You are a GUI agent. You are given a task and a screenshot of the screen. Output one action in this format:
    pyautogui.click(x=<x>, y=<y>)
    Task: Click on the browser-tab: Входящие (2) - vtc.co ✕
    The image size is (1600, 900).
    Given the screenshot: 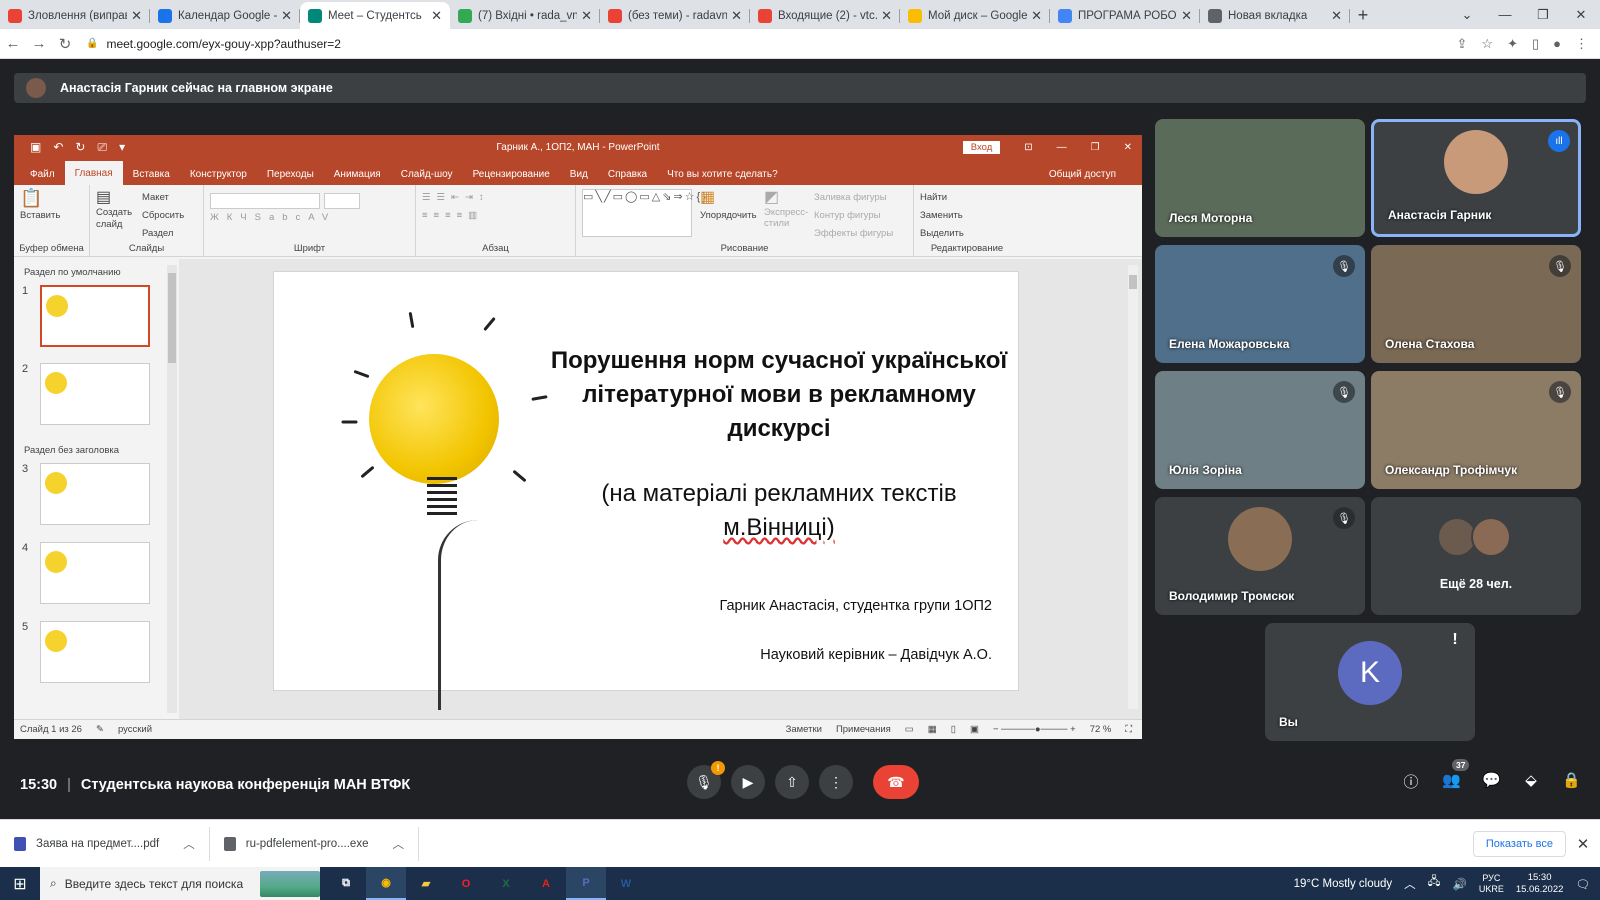 What is the action you would take?
    pyautogui.click(x=825, y=15)
    